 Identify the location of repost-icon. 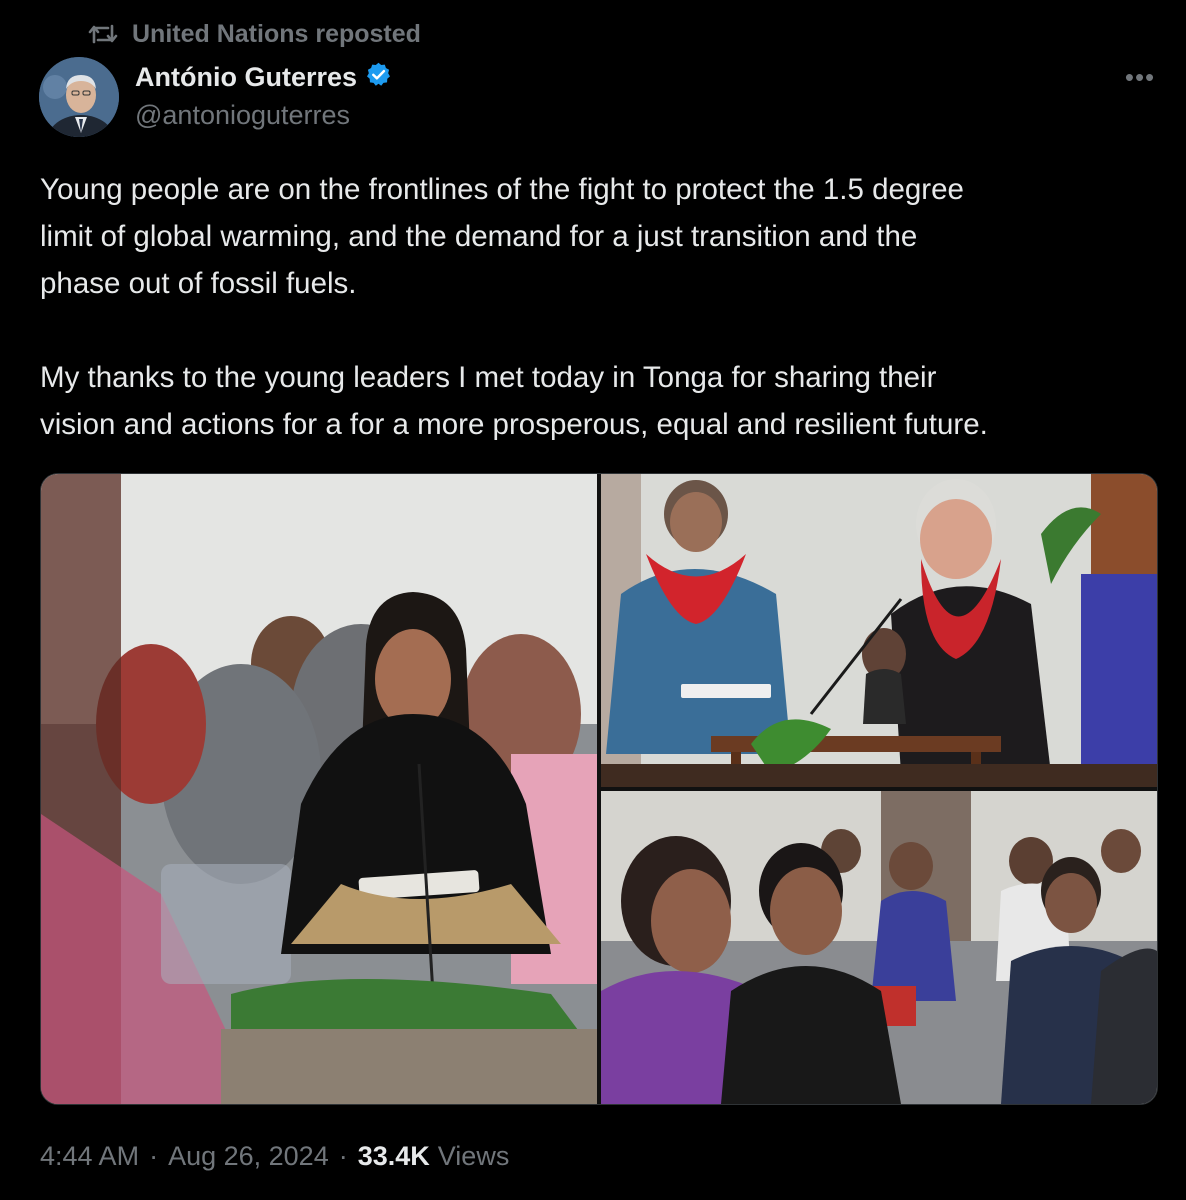
(103, 34).